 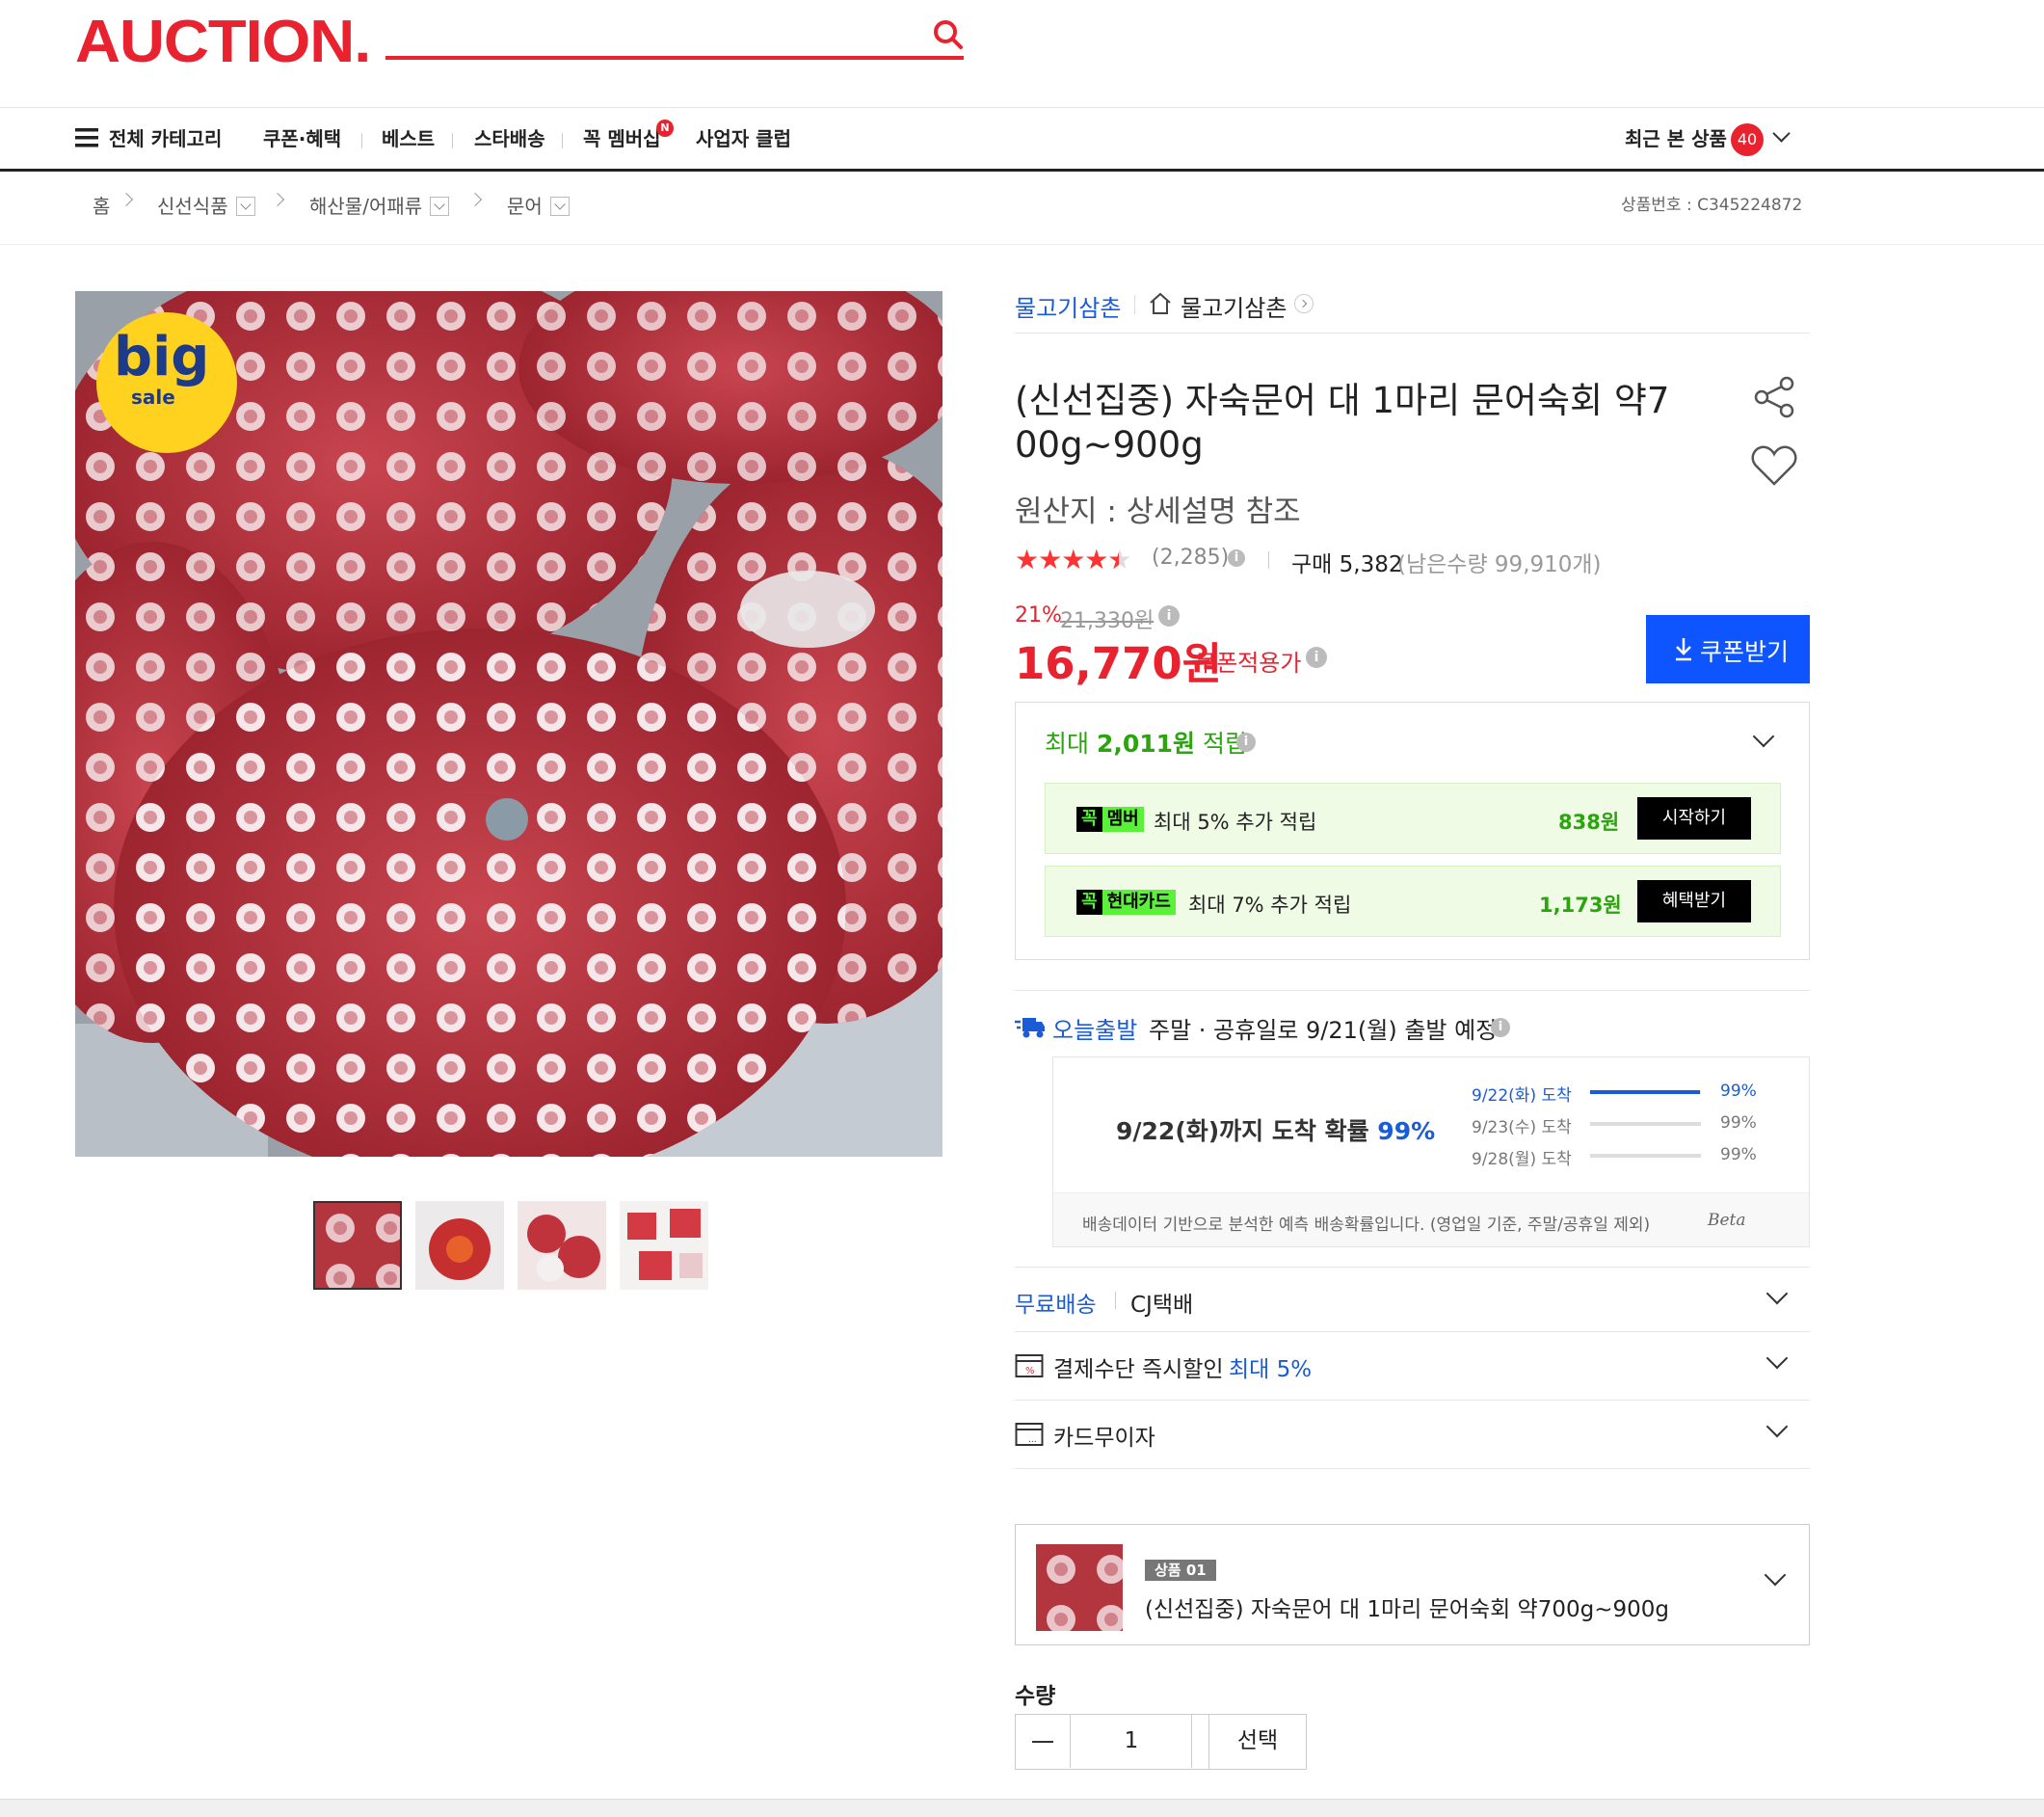 What do you see at coordinates (1022, 1808) in the screenshot?
I see `bottom-bar` at bounding box center [1022, 1808].